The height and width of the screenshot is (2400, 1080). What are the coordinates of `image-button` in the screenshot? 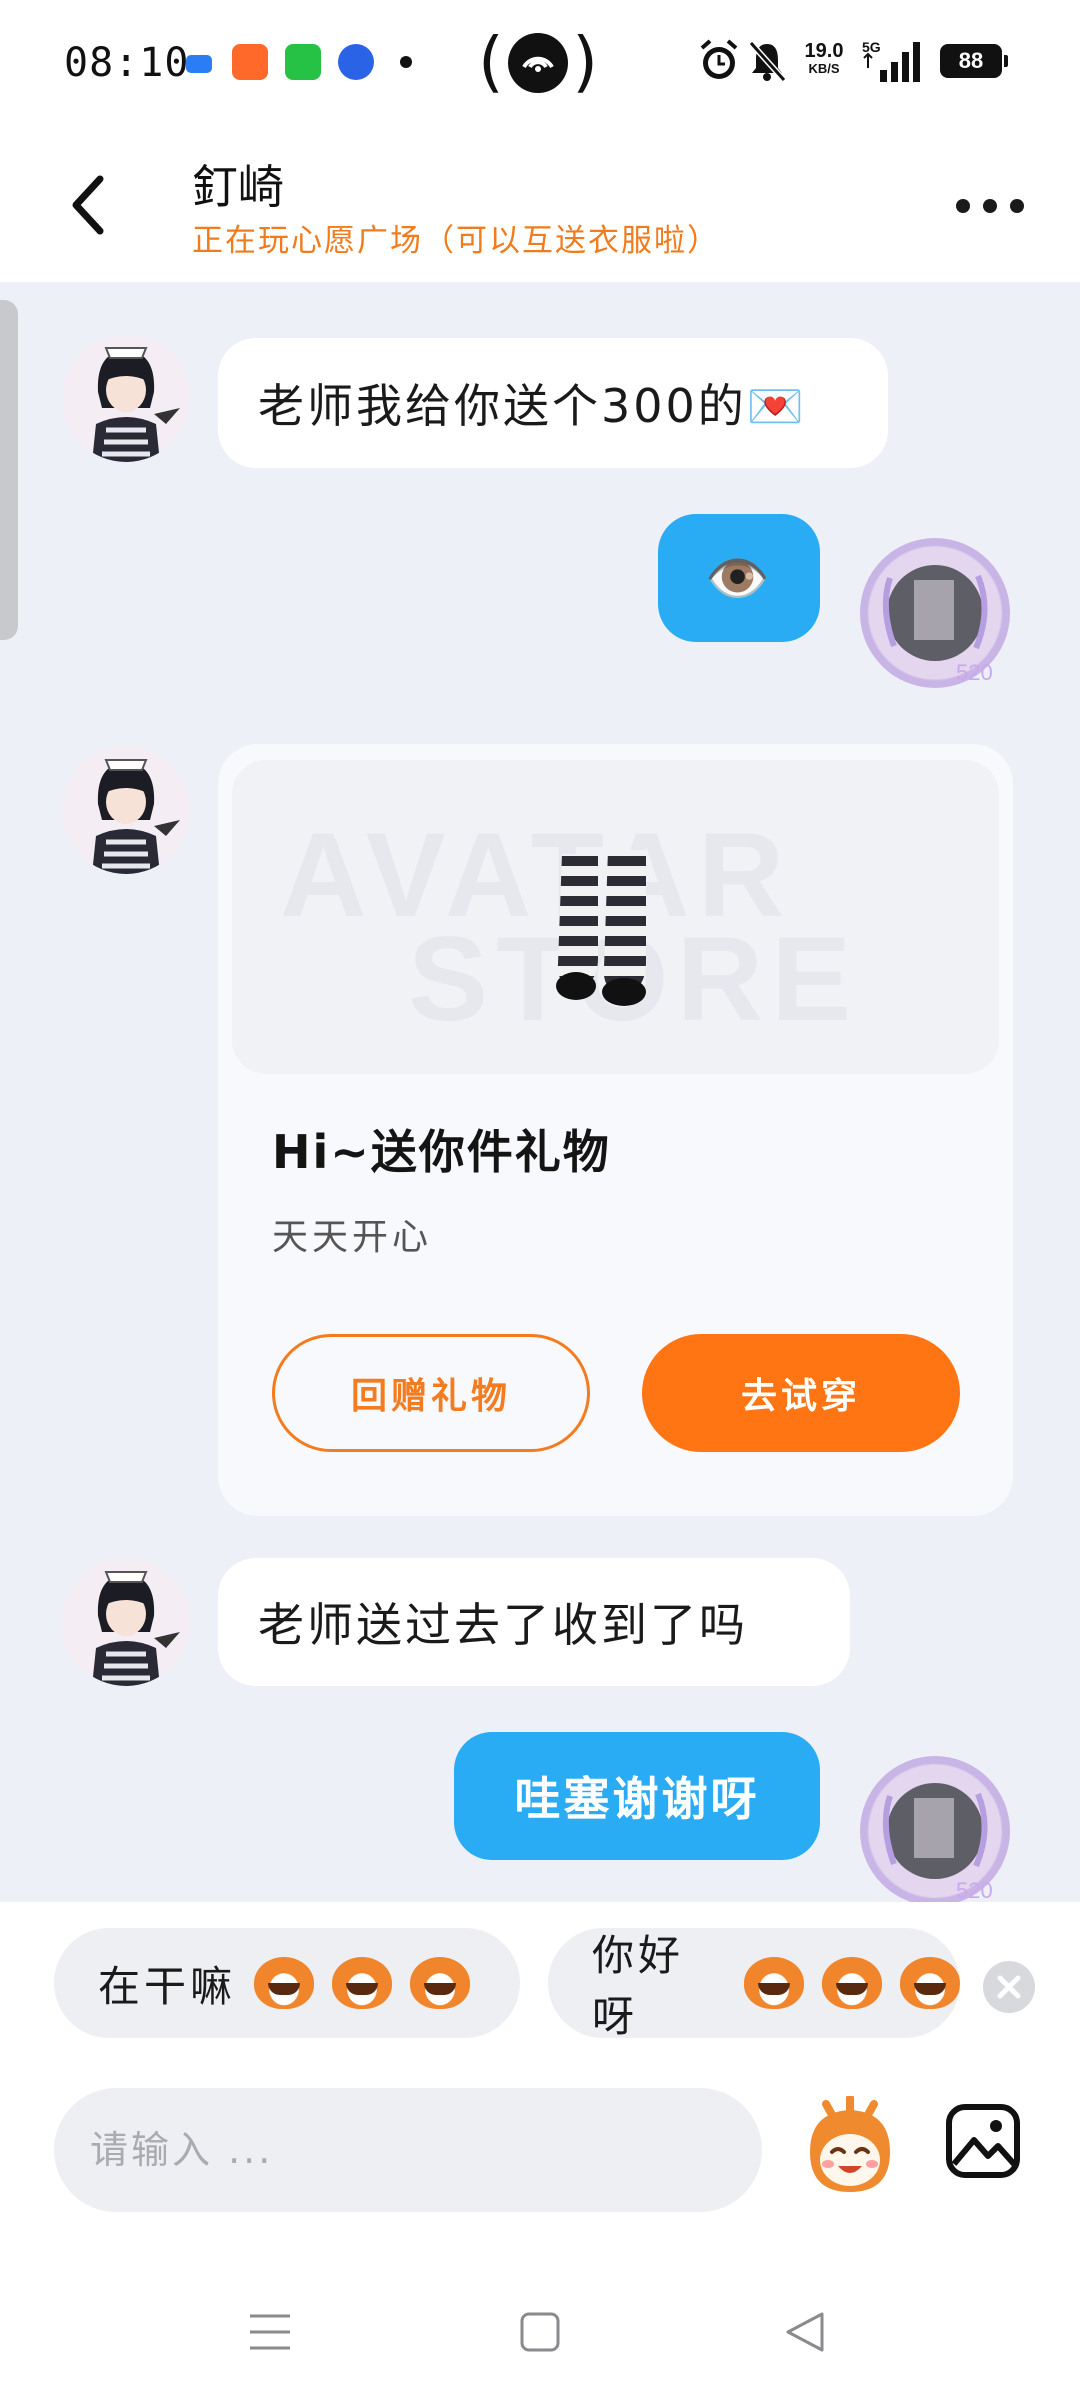 It's located at (983, 2141).